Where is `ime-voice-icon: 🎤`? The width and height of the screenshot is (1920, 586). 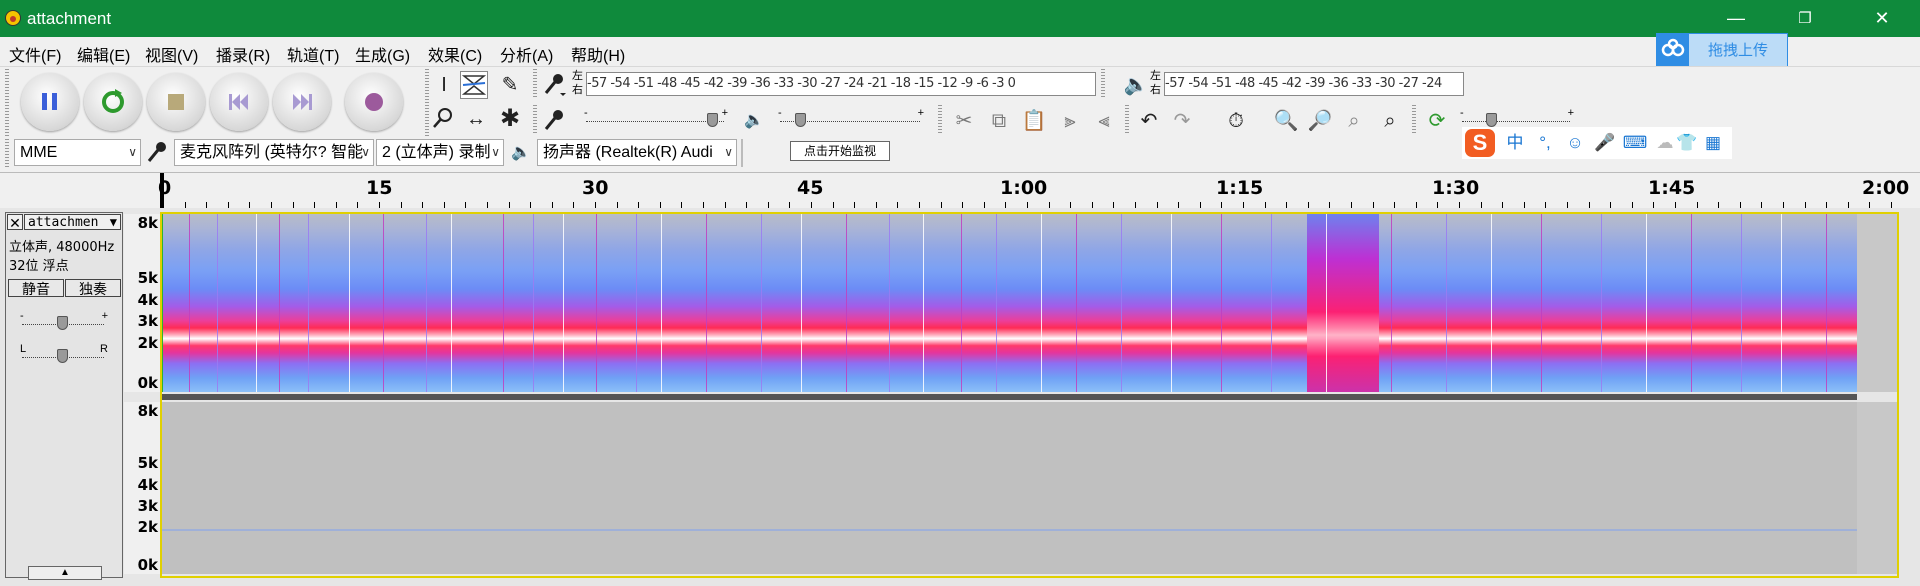
ime-voice-icon: 🎤 is located at coordinates (1605, 143).